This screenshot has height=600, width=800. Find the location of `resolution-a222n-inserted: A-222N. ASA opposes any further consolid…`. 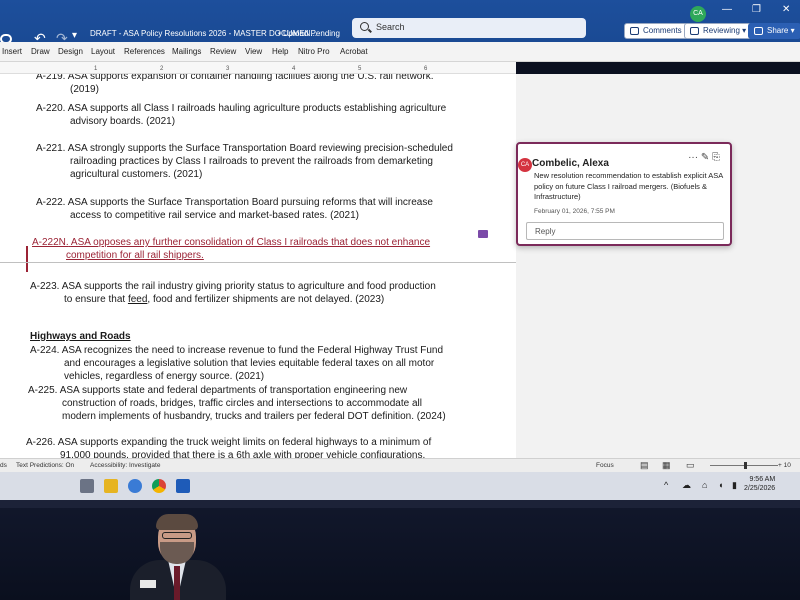

resolution-a222n-inserted: A-222N. ASA opposes any further consolid… is located at coordinates (231, 249).